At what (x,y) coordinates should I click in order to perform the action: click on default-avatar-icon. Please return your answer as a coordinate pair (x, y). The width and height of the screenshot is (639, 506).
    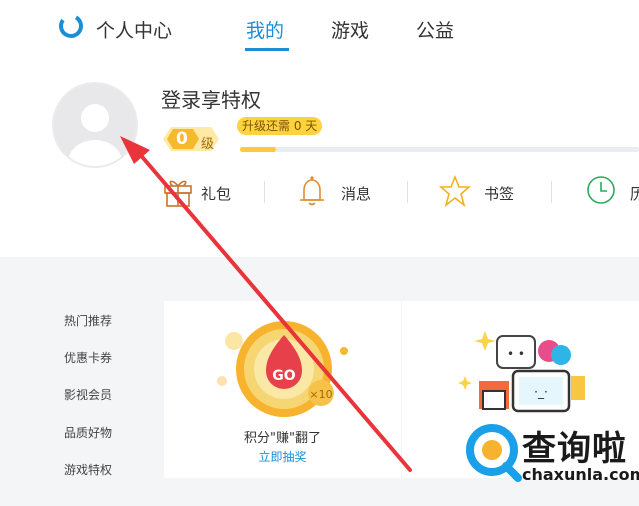
    Looking at the image, I should click on (95, 135).